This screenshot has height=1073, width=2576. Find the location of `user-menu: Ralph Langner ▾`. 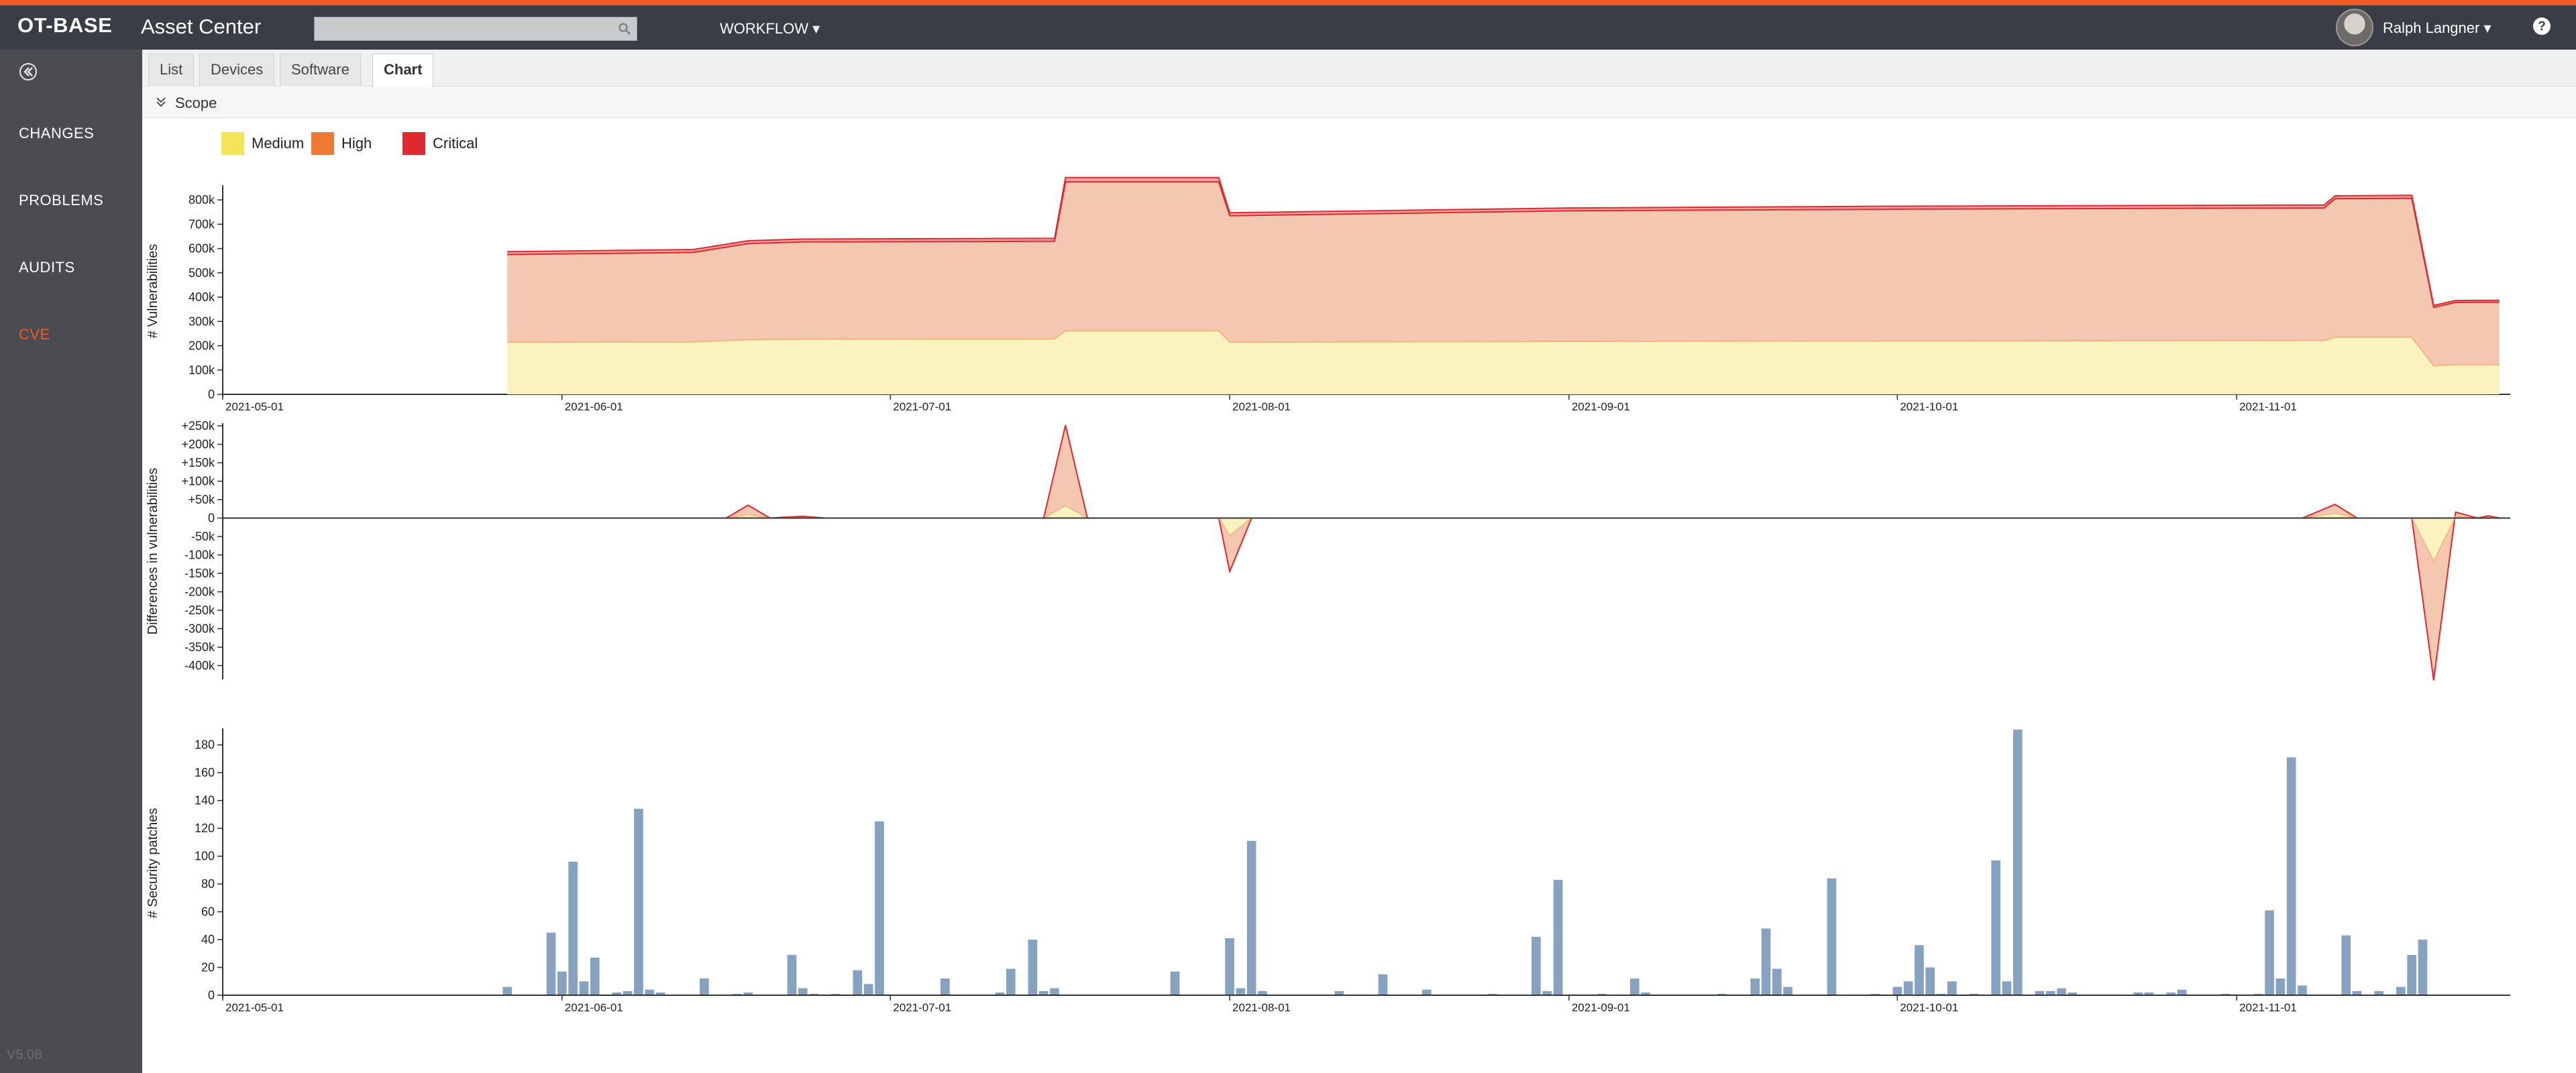

user-menu: Ralph Langner ▾ is located at coordinates (2437, 28).